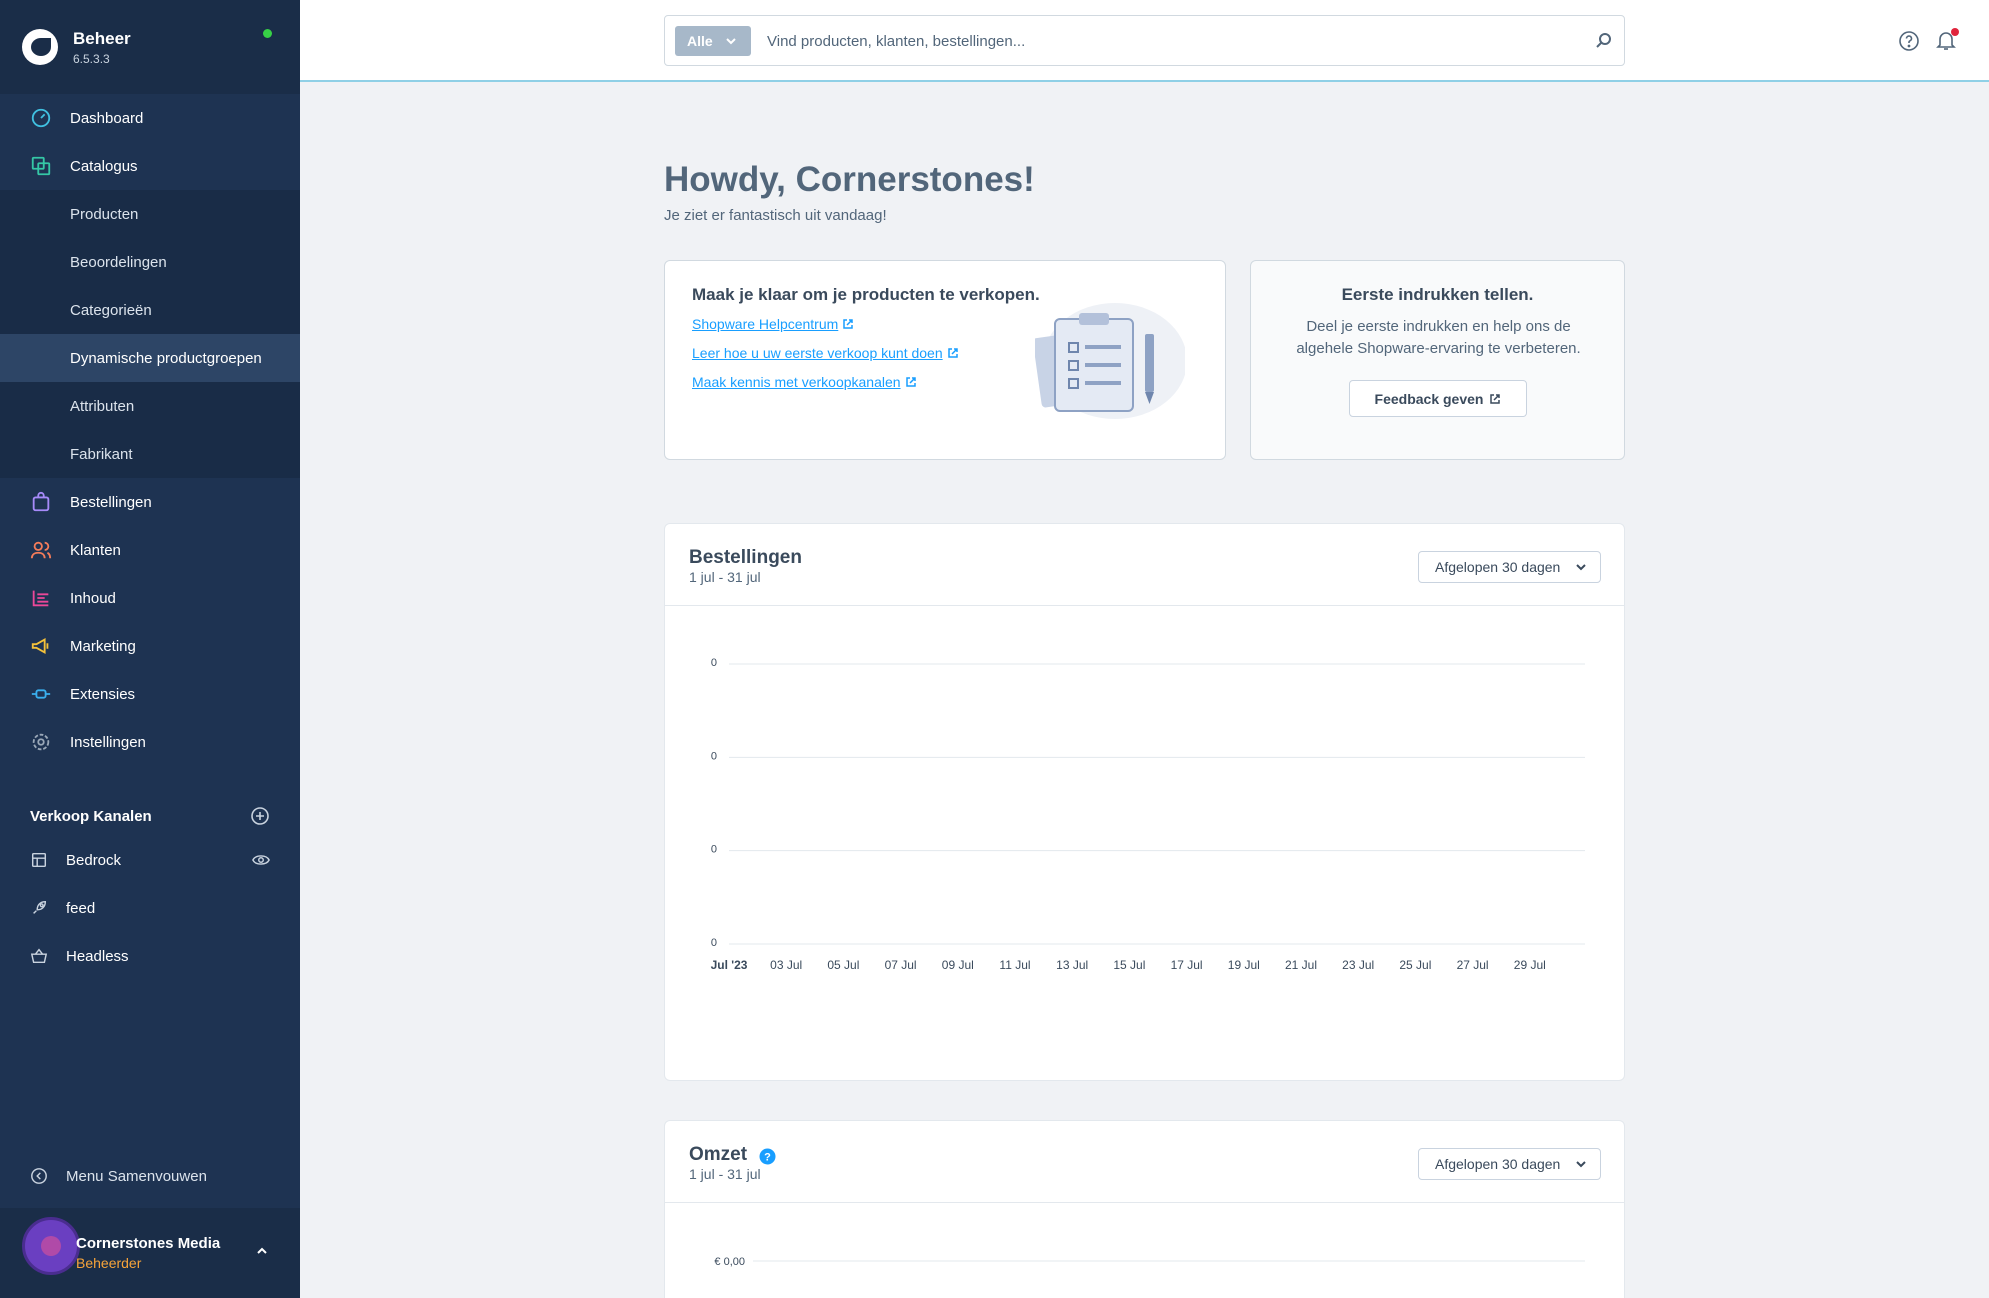 This screenshot has width=1989, height=1298. What do you see at coordinates (150, 908) in the screenshot?
I see `channel-item-feed: feed` at bounding box center [150, 908].